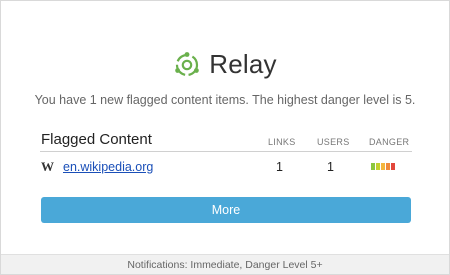 This screenshot has height=275, width=450. I want to click on links-count: 1, so click(279, 167).